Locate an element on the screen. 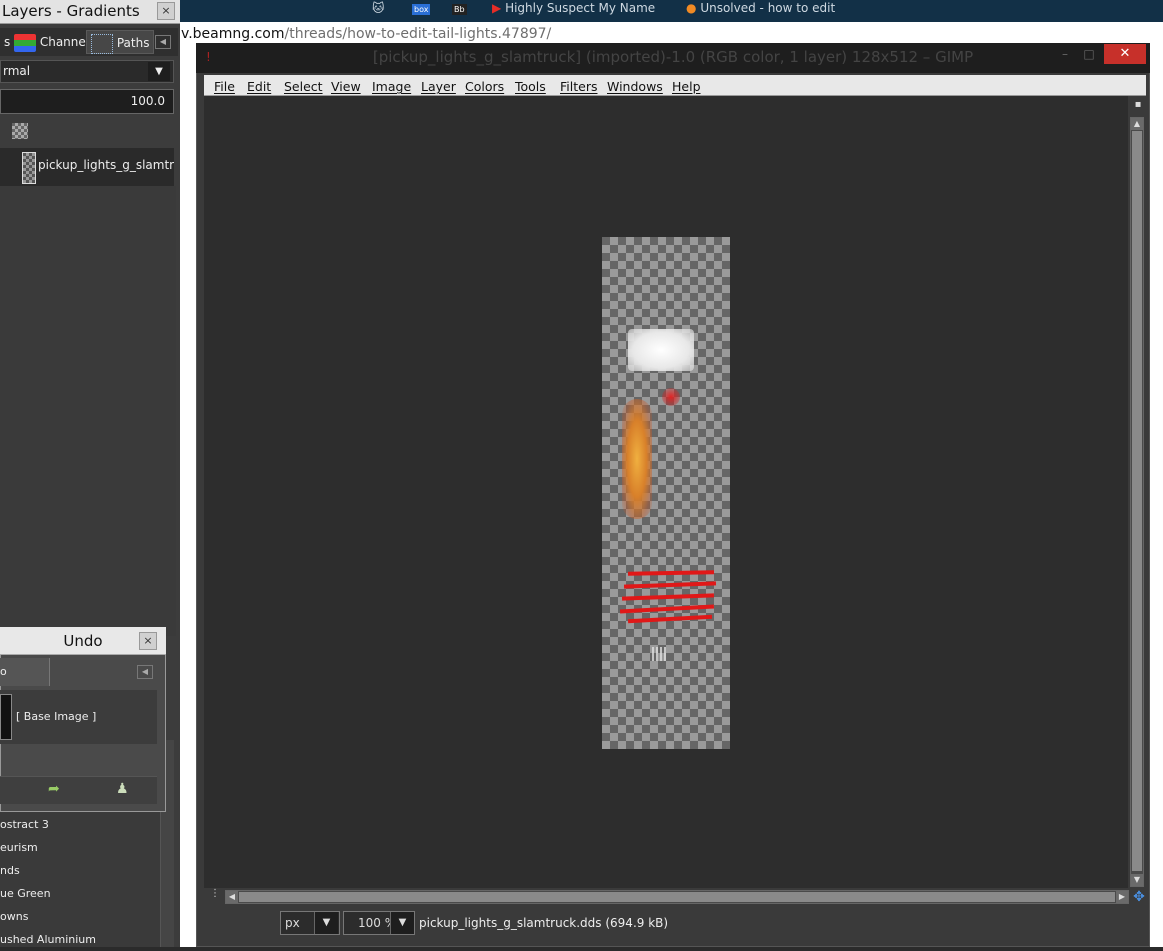 This screenshot has width=1163, height=951. layers-tab-bar: s Channels Paths ◀ is located at coordinates (89, 42).